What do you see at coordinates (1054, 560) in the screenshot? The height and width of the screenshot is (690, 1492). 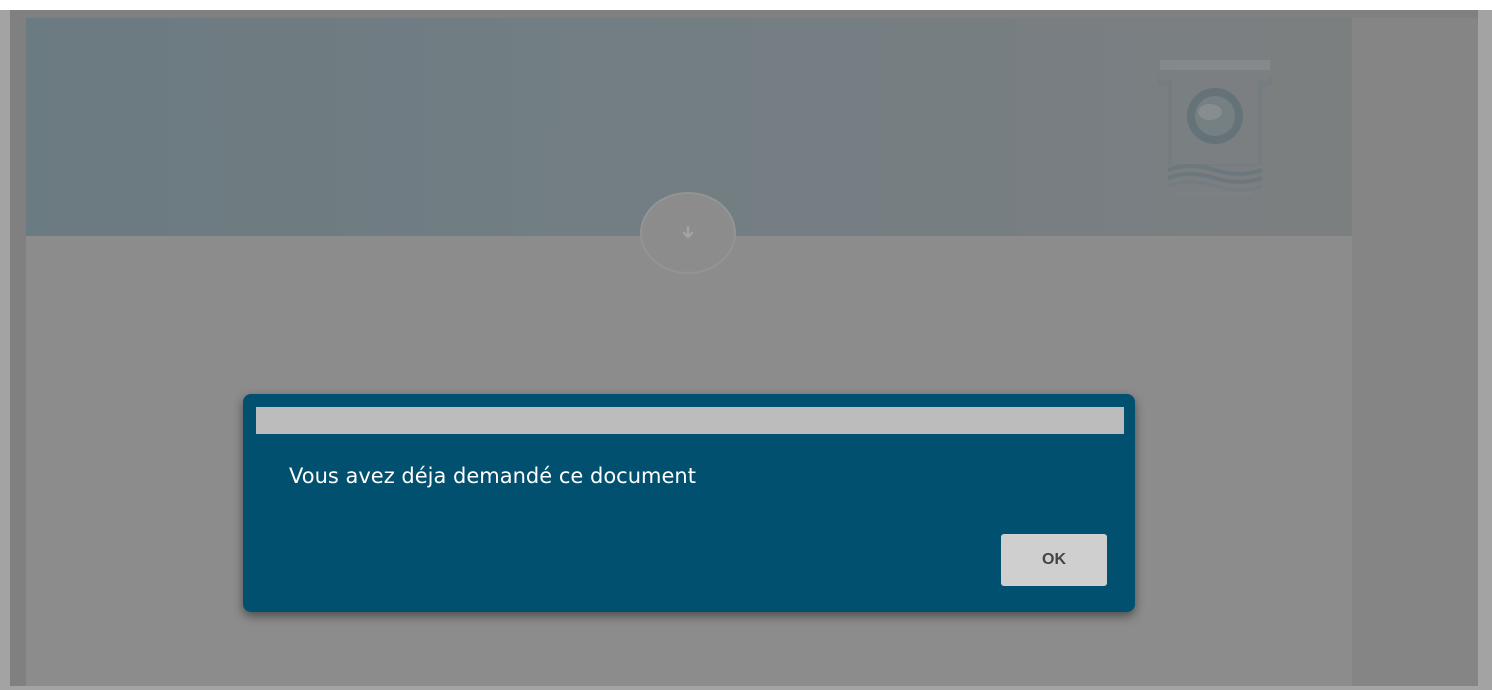 I see `ok-button: OK` at bounding box center [1054, 560].